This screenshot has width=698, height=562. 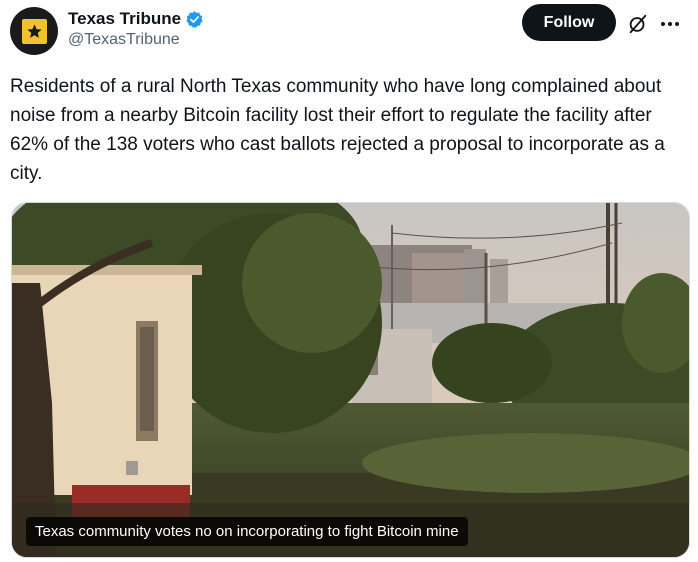 I want to click on display-name: Texas Tribune, so click(x=124, y=19).